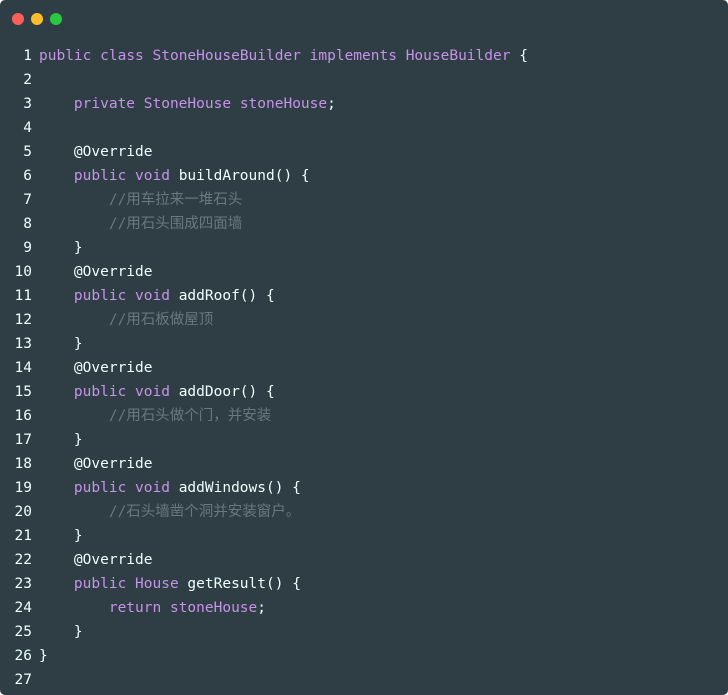 The width and height of the screenshot is (728, 695). Describe the element at coordinates (18, 19) in the screenshot. I see `close-button` at that location.